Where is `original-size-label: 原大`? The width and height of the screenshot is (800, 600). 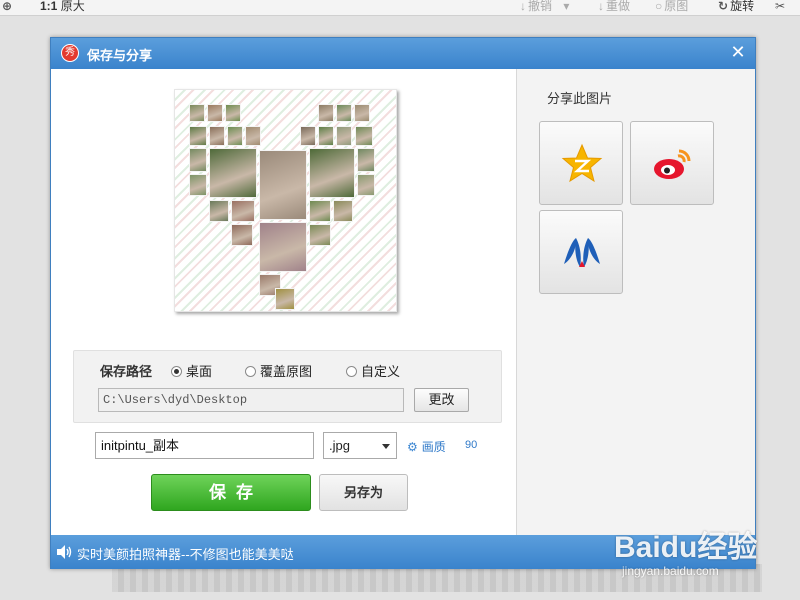 original-size-label: 原大 is located at coordinates (72, 6).